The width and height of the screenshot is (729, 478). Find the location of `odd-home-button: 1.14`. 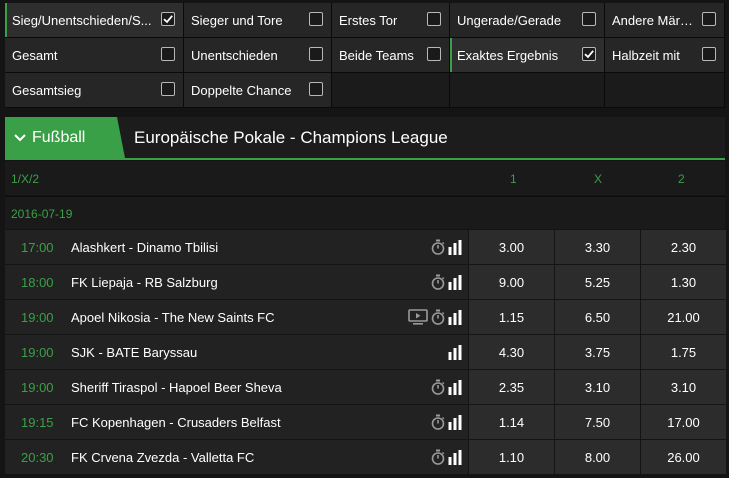

odd-home-button: 1.14 is located at coordinates (511, 422).